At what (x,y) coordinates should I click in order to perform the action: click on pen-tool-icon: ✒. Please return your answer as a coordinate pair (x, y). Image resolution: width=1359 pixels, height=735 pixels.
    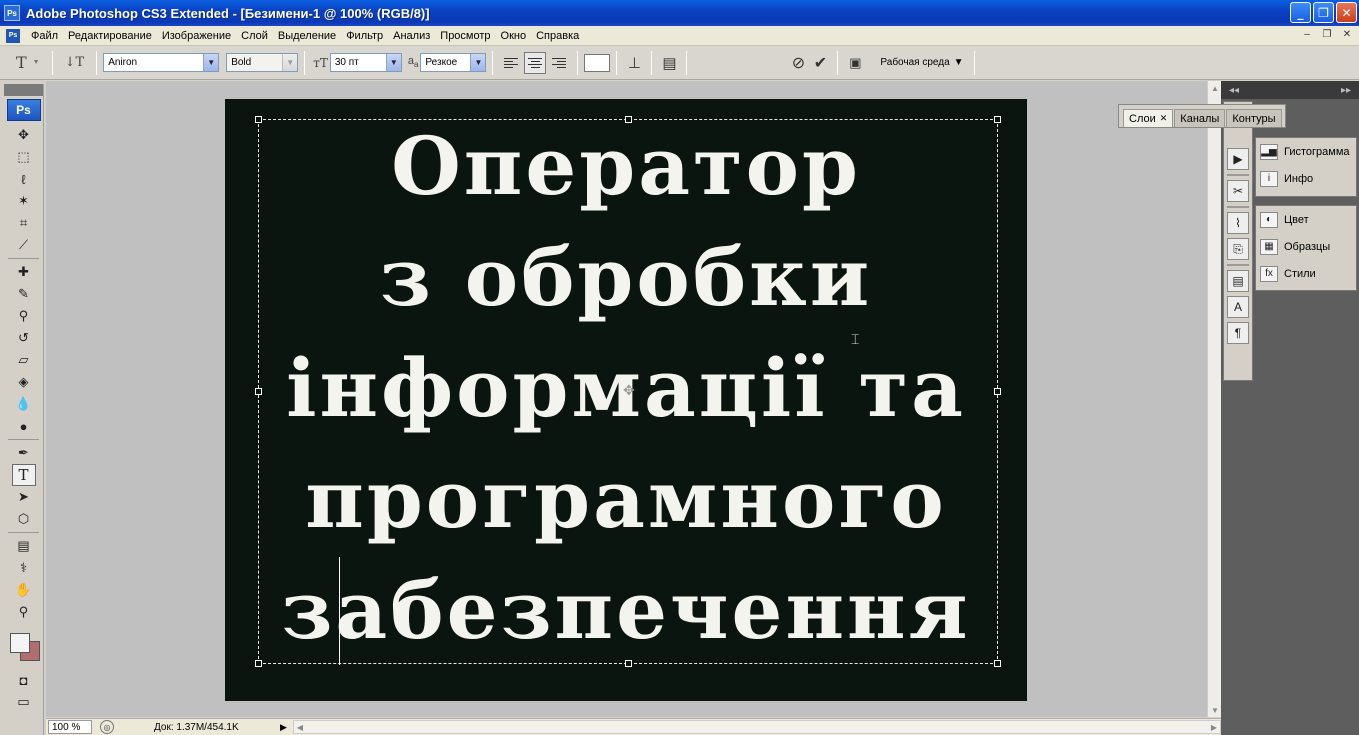
    Looking at the image, I should click on (24, 453).